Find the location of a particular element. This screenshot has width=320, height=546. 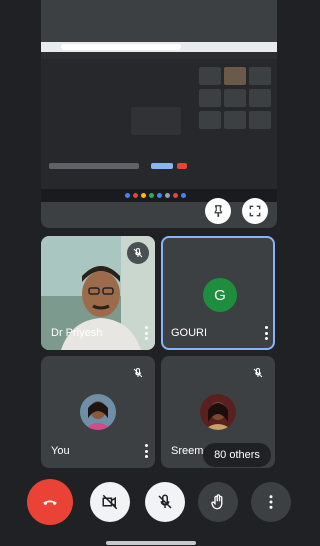

mic-toggle-button is located at coordinates (165, 502).